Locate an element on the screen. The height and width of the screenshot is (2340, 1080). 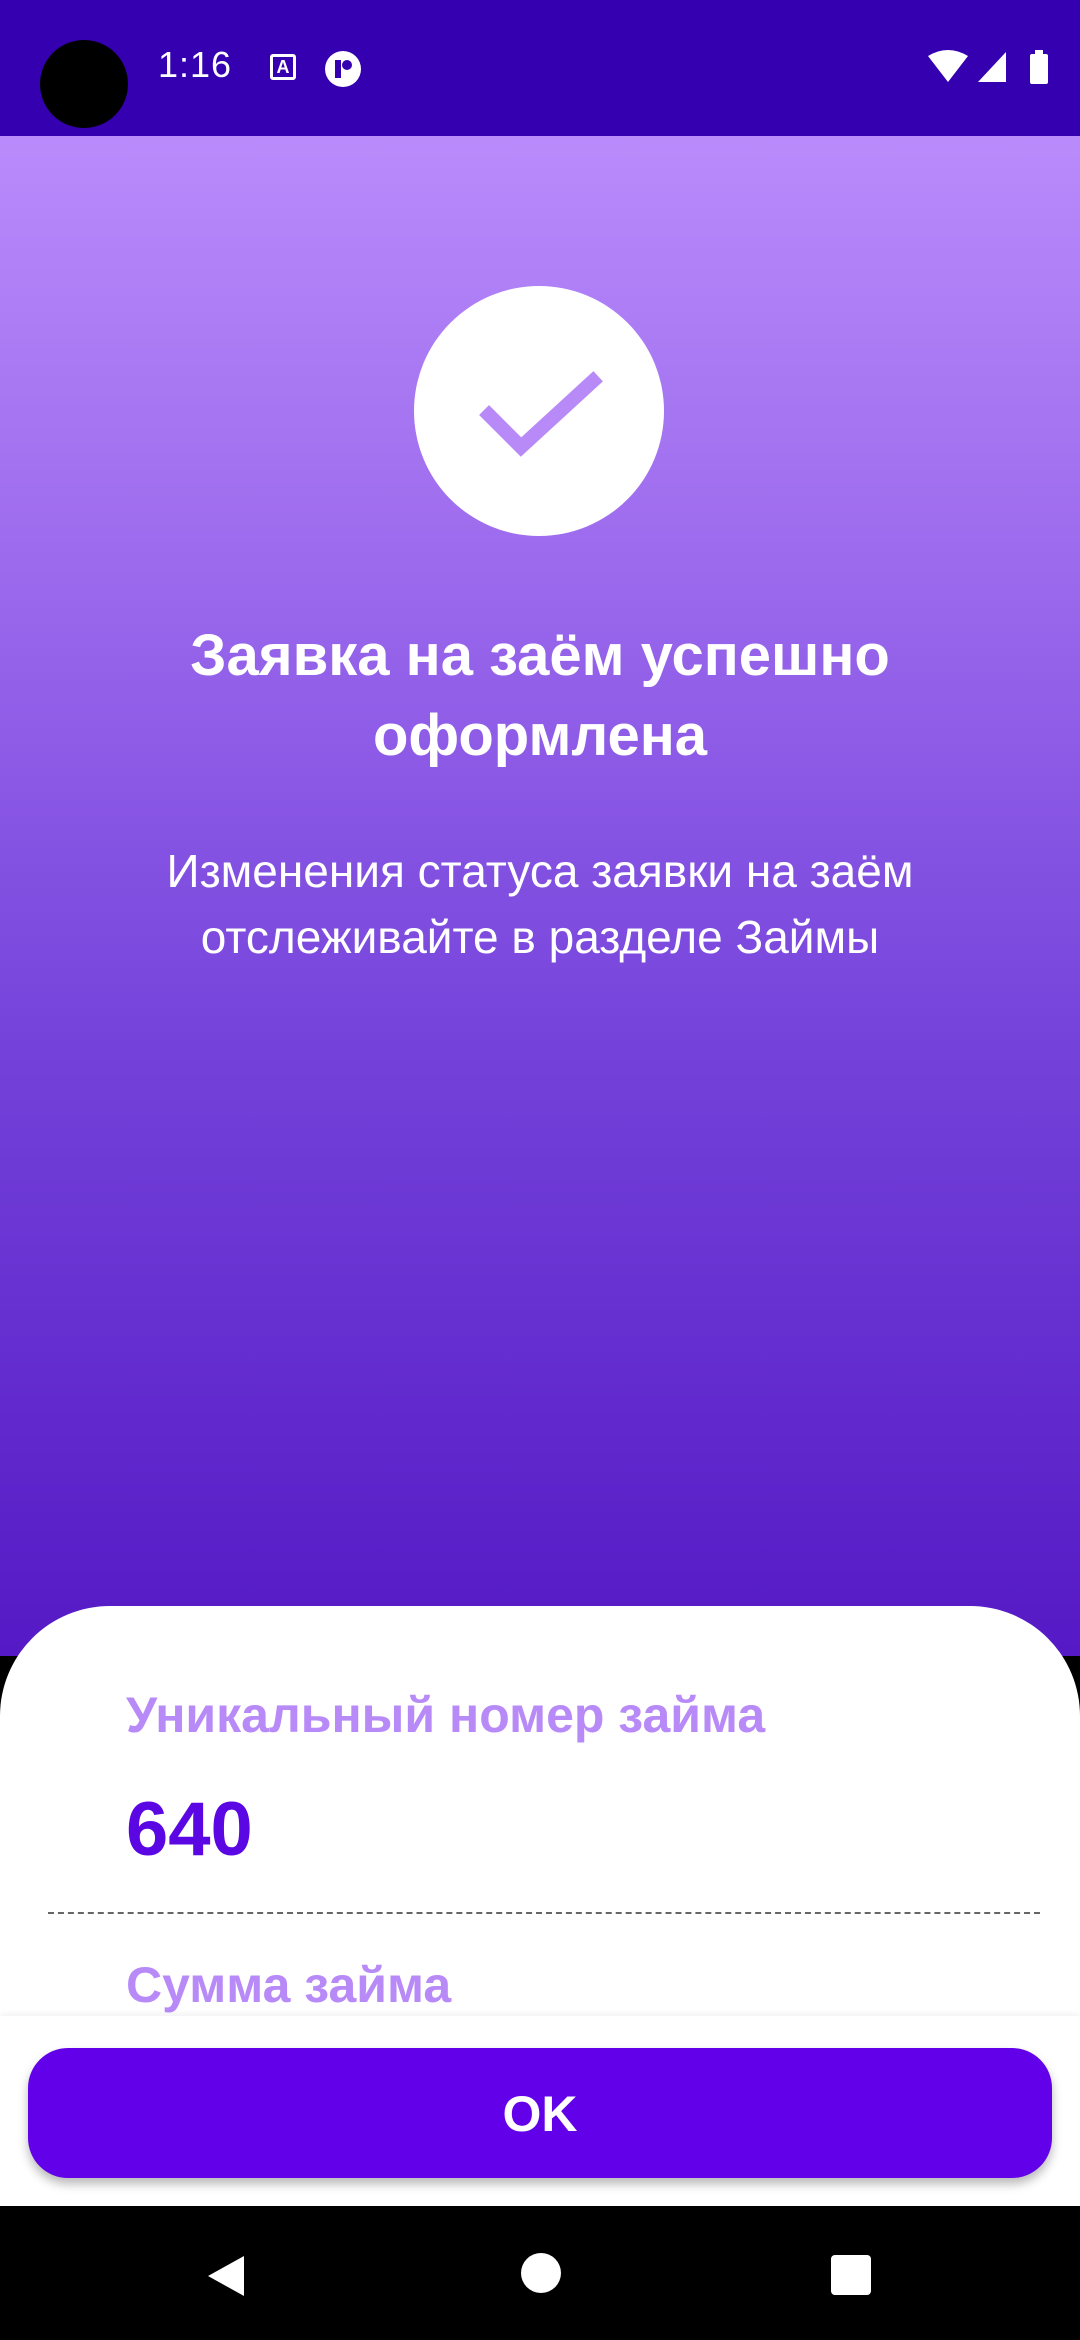
home-icon is located at coordinates (541, 2273).